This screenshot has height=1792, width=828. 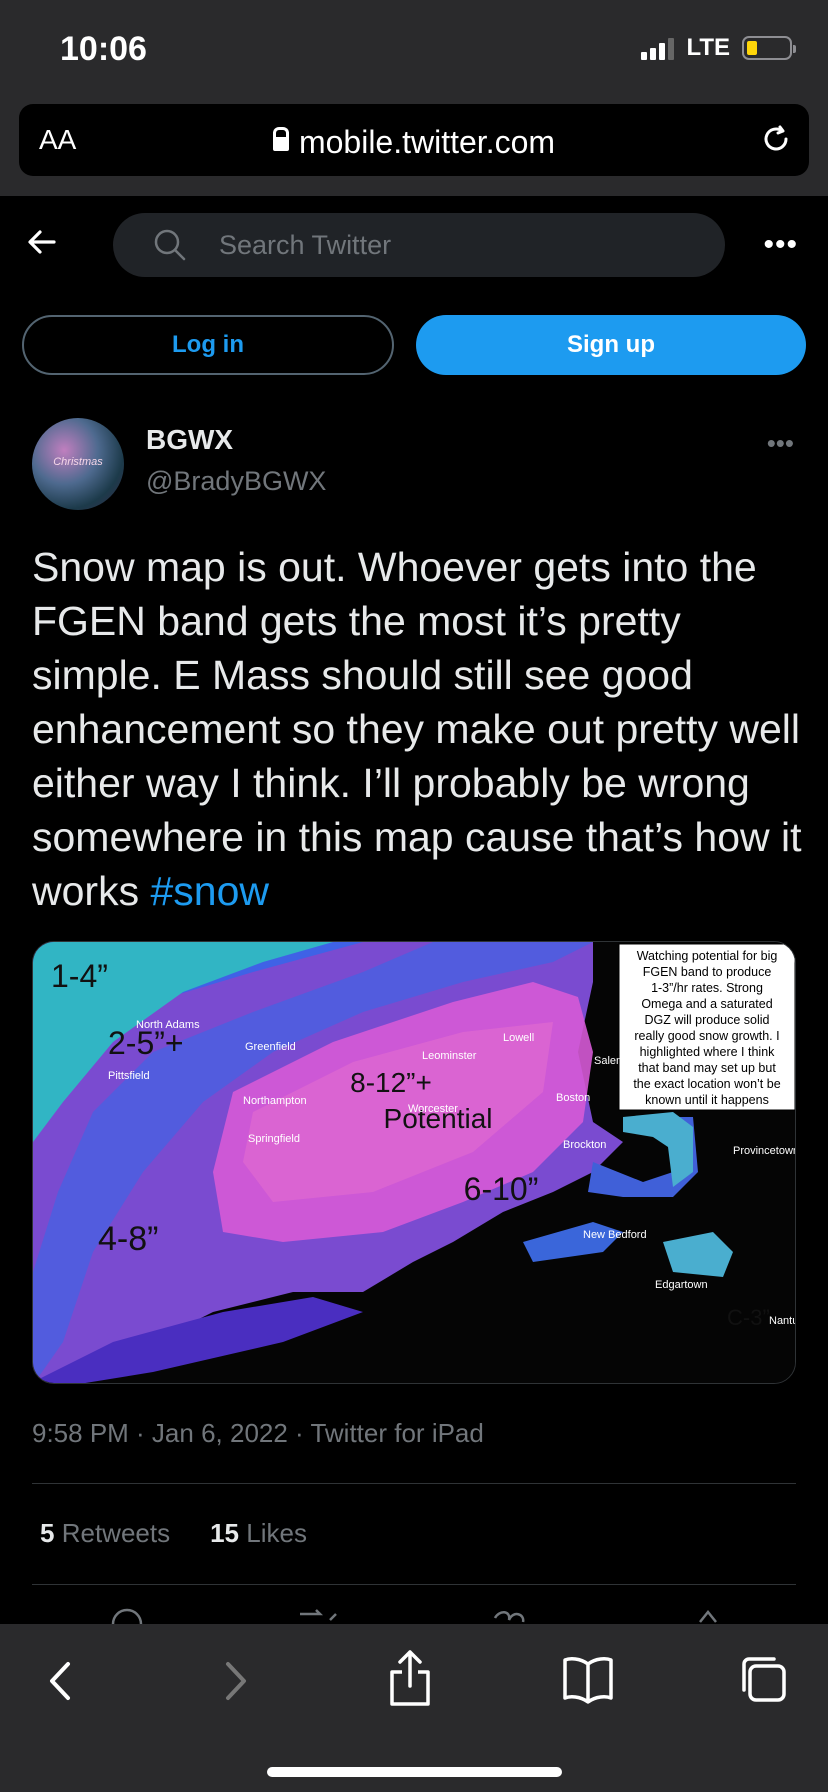 I want to click on tweet-stats: 5 Retweets 15 Likes, so click(x=173, y=1533).